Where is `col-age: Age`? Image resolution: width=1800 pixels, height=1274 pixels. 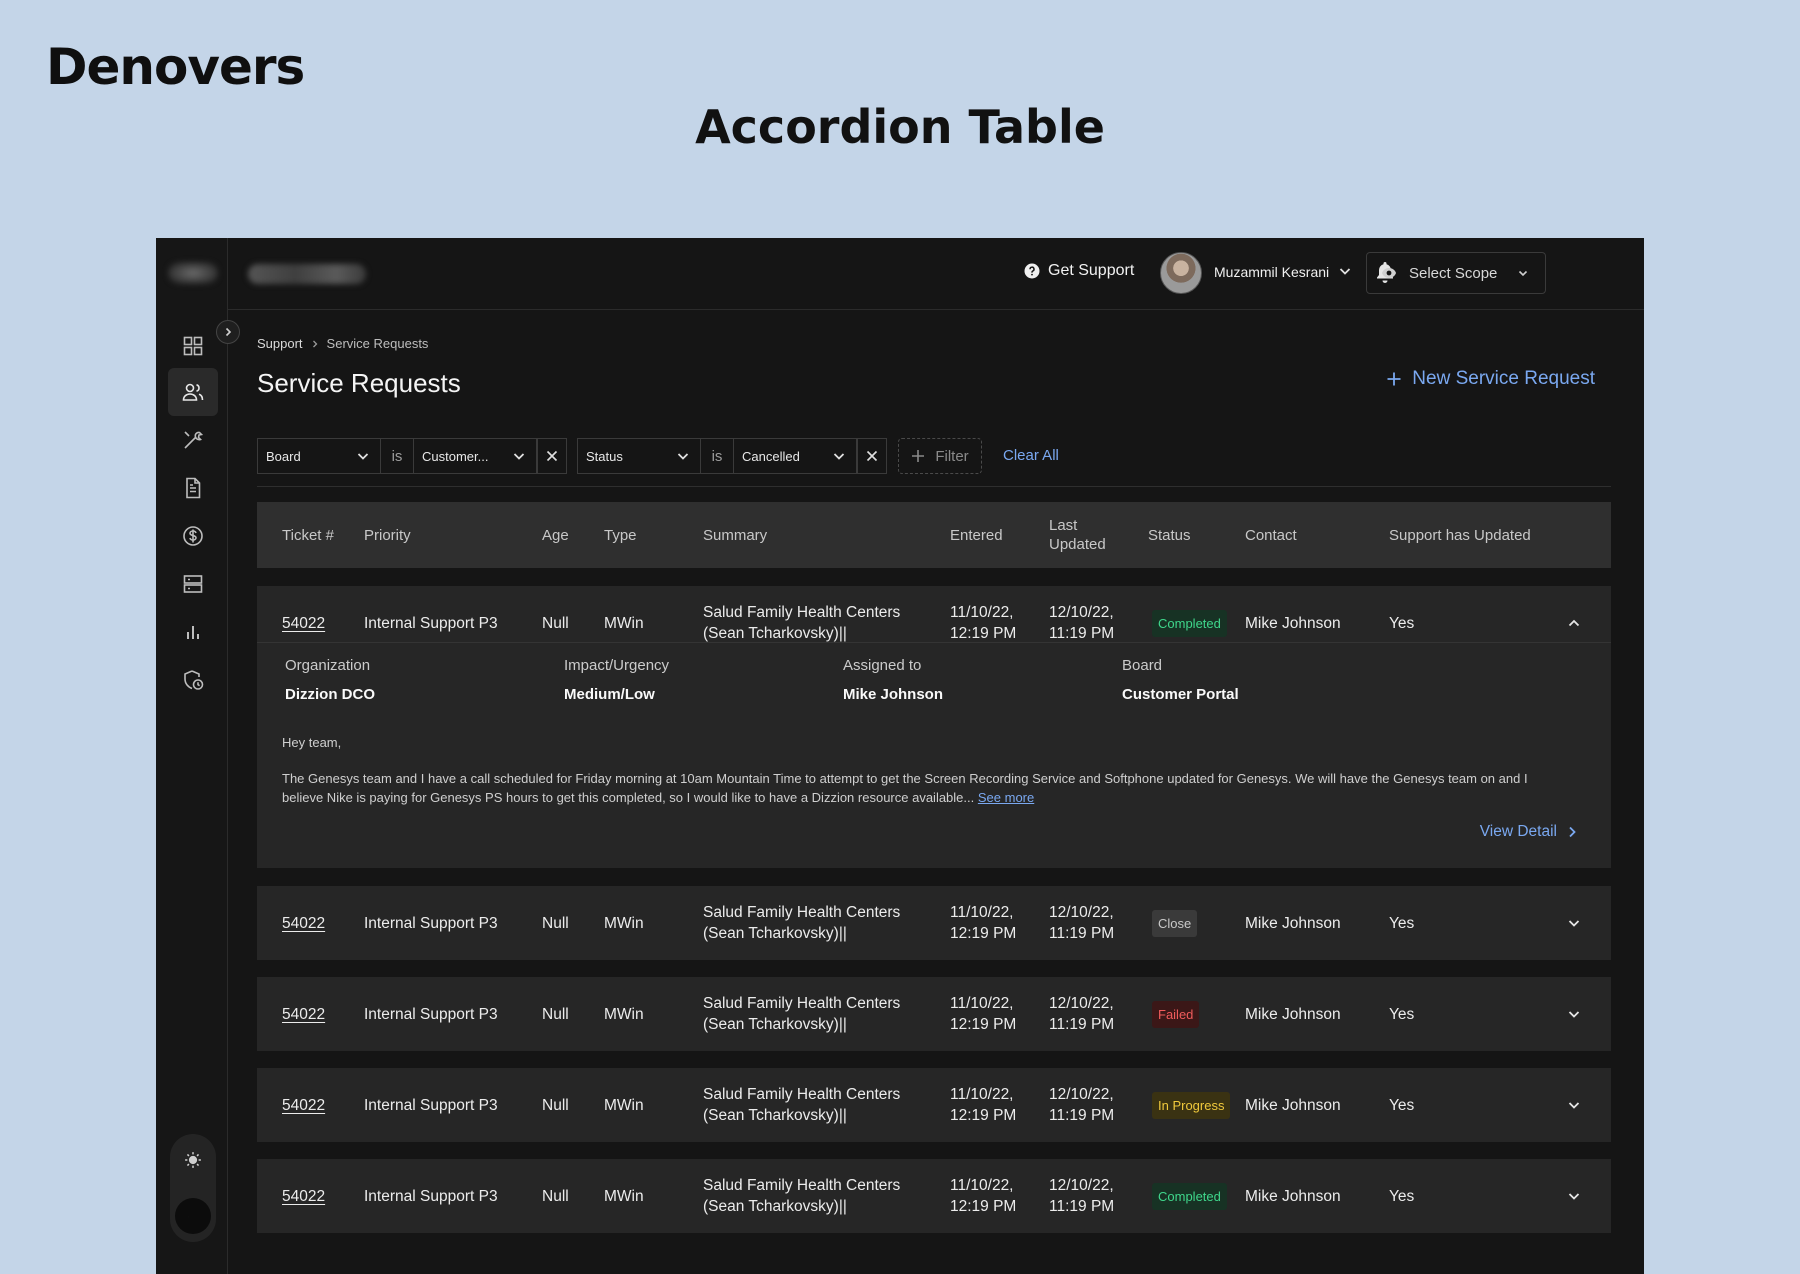 col-age: Age is located at coordinates (555, 535).